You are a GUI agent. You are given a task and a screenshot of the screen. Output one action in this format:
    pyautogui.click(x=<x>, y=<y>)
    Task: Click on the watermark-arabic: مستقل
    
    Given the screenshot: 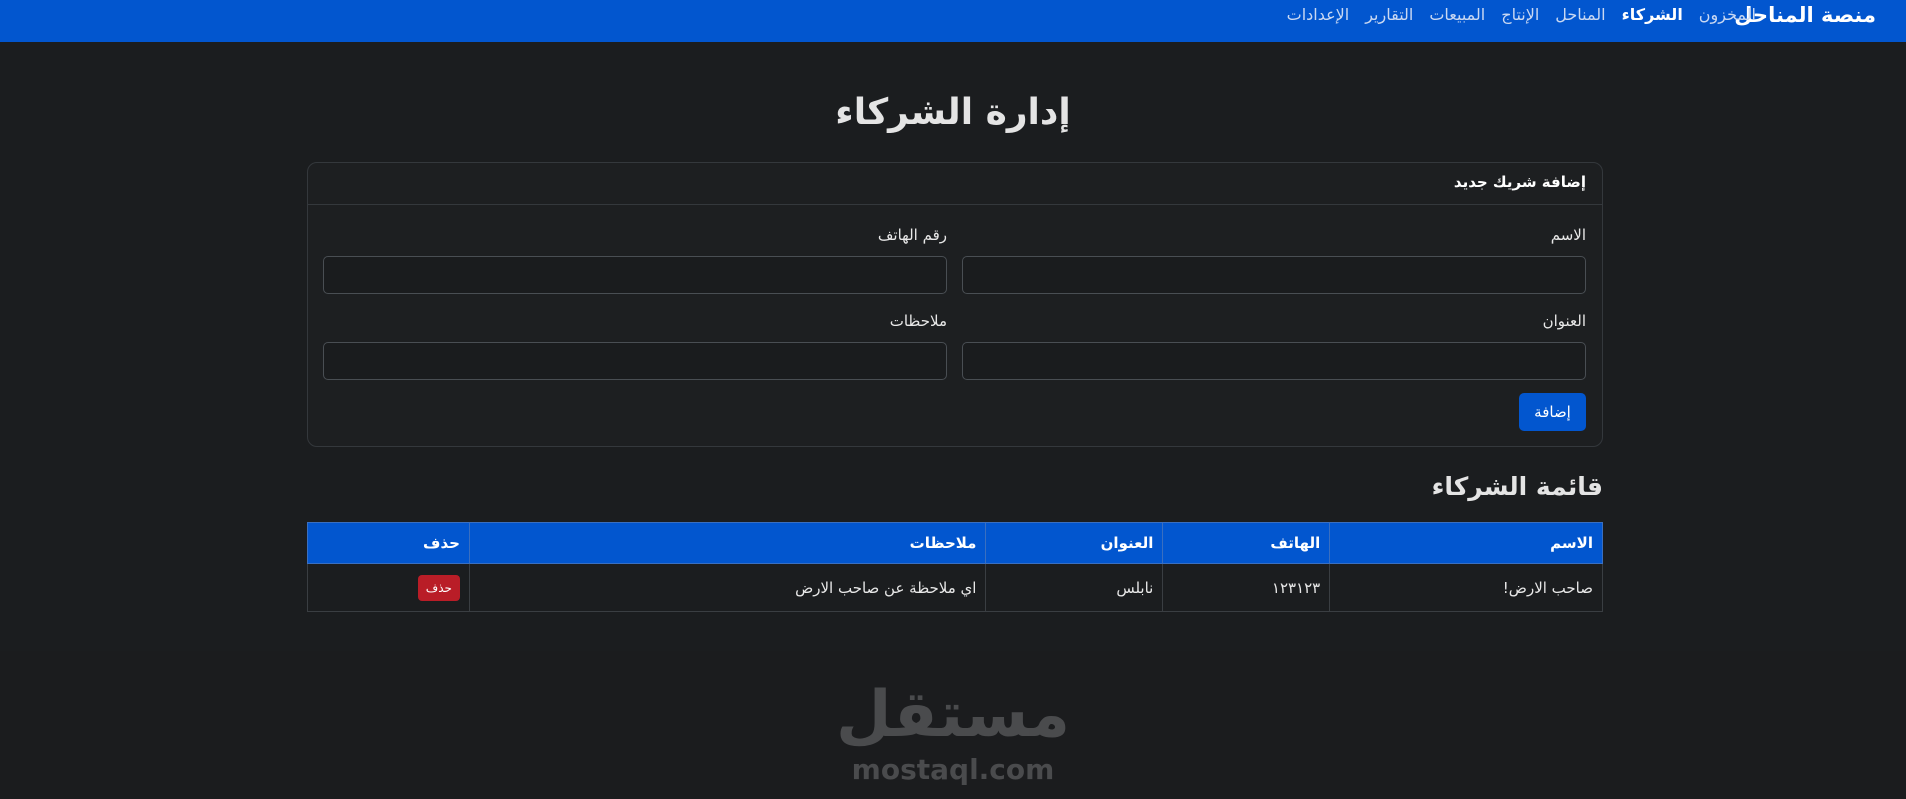 What is the action you would take?
    pyautogui.click(x=953, y=715)
    